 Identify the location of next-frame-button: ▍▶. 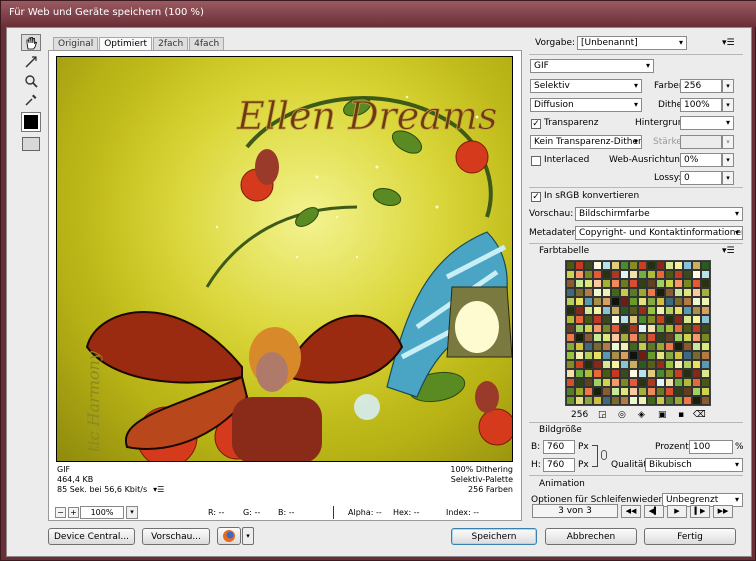
(700, 511).